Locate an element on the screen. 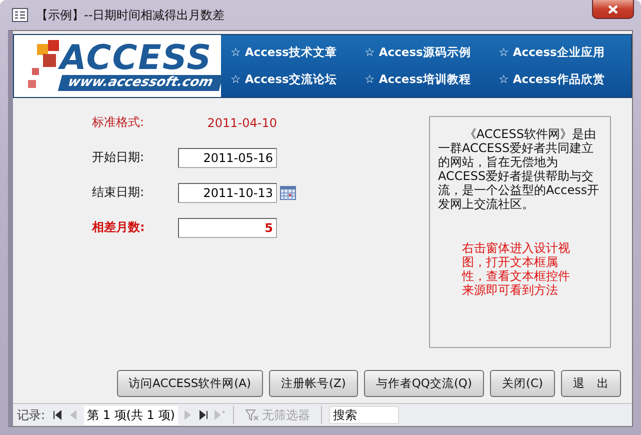 The height and width of the screenshot is (435, 641). field-label: 标准格式: is located at coordinates (119, 122).